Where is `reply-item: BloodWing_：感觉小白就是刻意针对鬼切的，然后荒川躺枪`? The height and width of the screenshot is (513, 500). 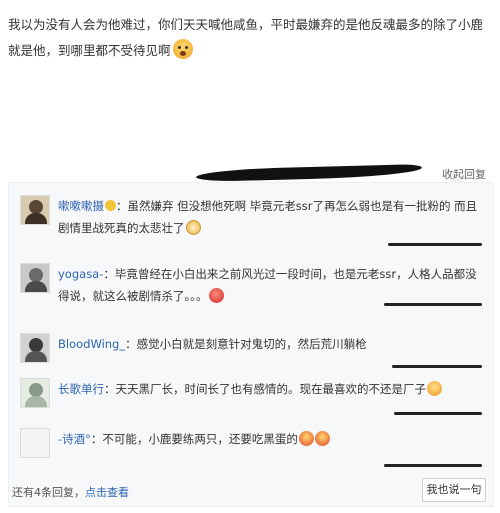
reply-item: BloodWing_：感觉小白就是刻意针对鬼切的，然后荒川躺枪 is located at coordinates (251, 351).